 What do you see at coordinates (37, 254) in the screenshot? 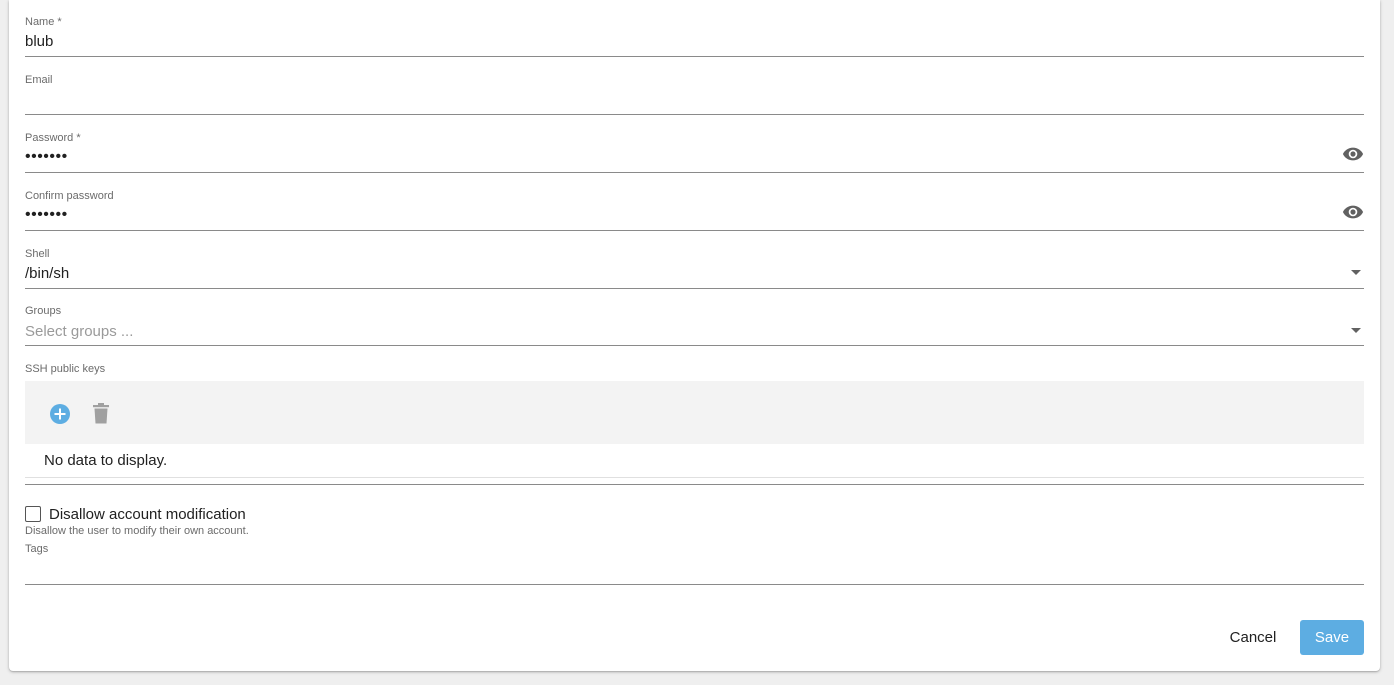
I see `shell-label: Shell` at bounding box center [37, 254].